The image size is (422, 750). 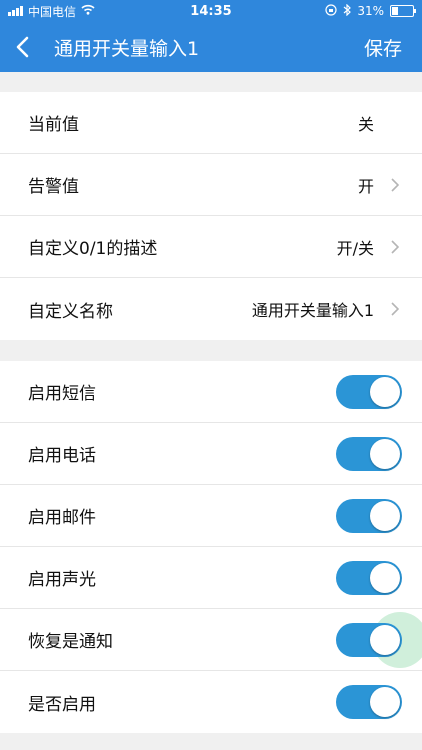 I want to click on orientation-lock-icon, so click(x=331, y=11).